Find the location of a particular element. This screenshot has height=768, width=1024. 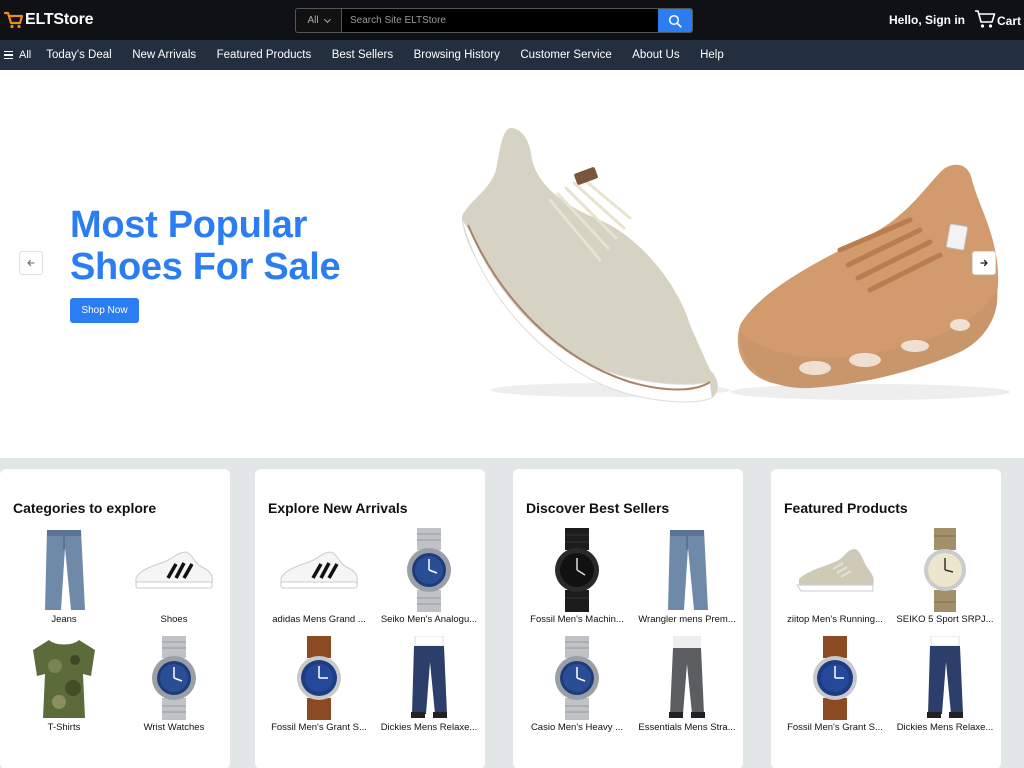

search-category-label: All is located at coordinates (313, 20).